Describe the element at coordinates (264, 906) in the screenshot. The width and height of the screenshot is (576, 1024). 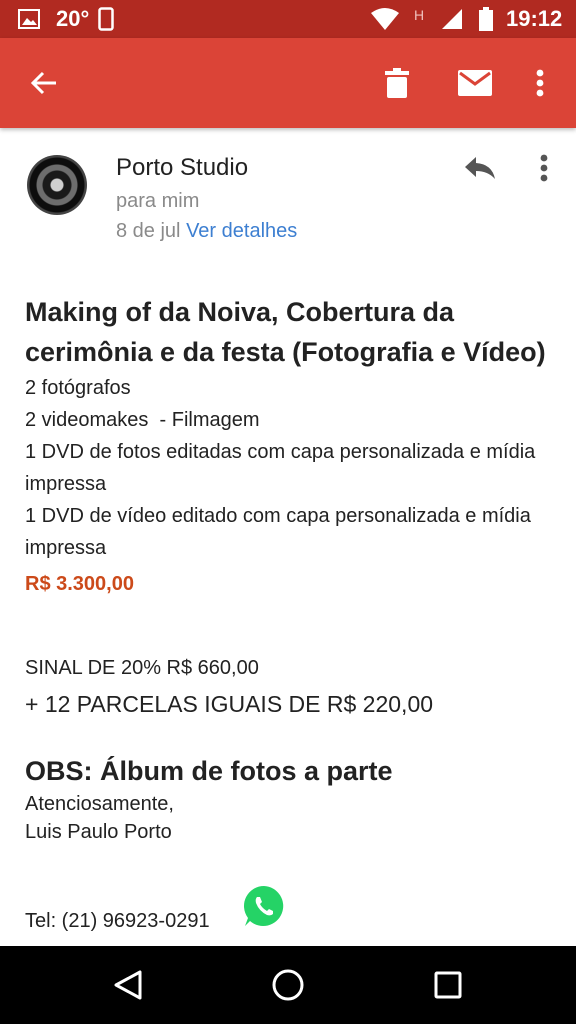
I see `whatsapp-icon` at that location.